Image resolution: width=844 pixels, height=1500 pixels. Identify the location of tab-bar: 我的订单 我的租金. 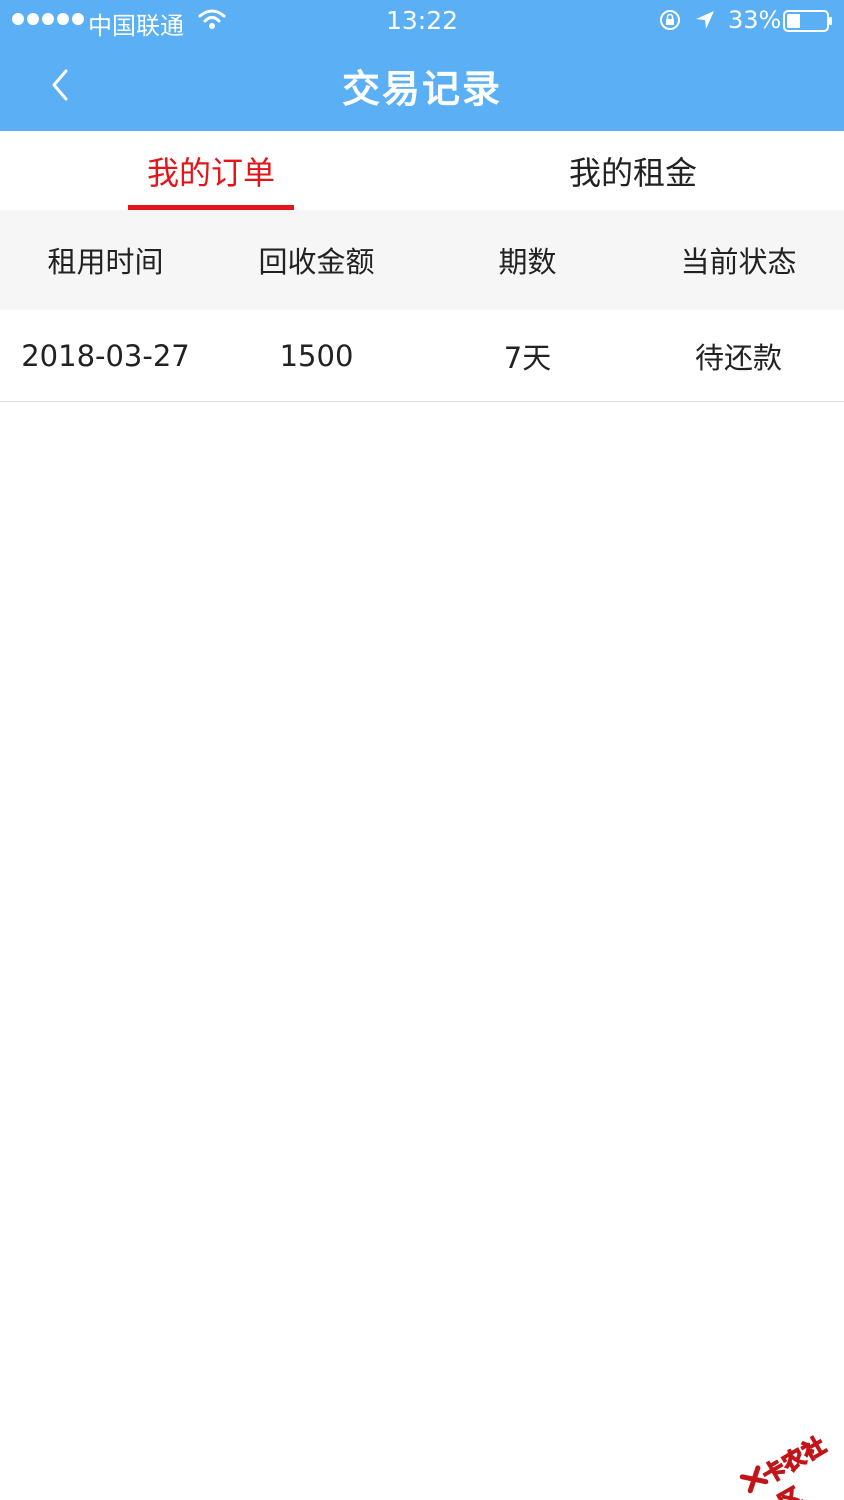
(422, 170).